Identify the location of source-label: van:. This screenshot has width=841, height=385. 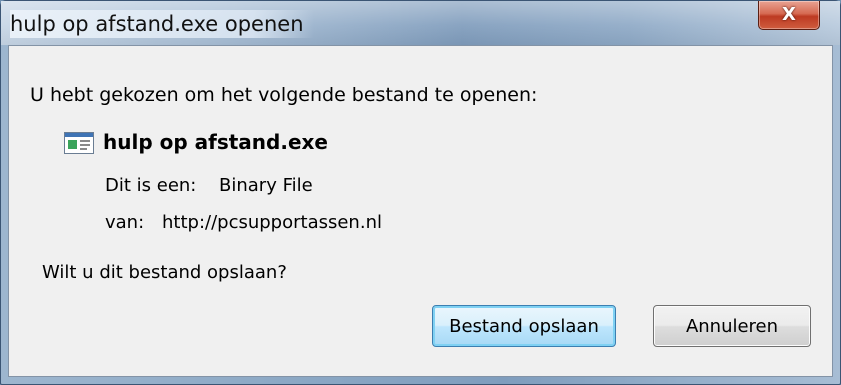
(125, 222).